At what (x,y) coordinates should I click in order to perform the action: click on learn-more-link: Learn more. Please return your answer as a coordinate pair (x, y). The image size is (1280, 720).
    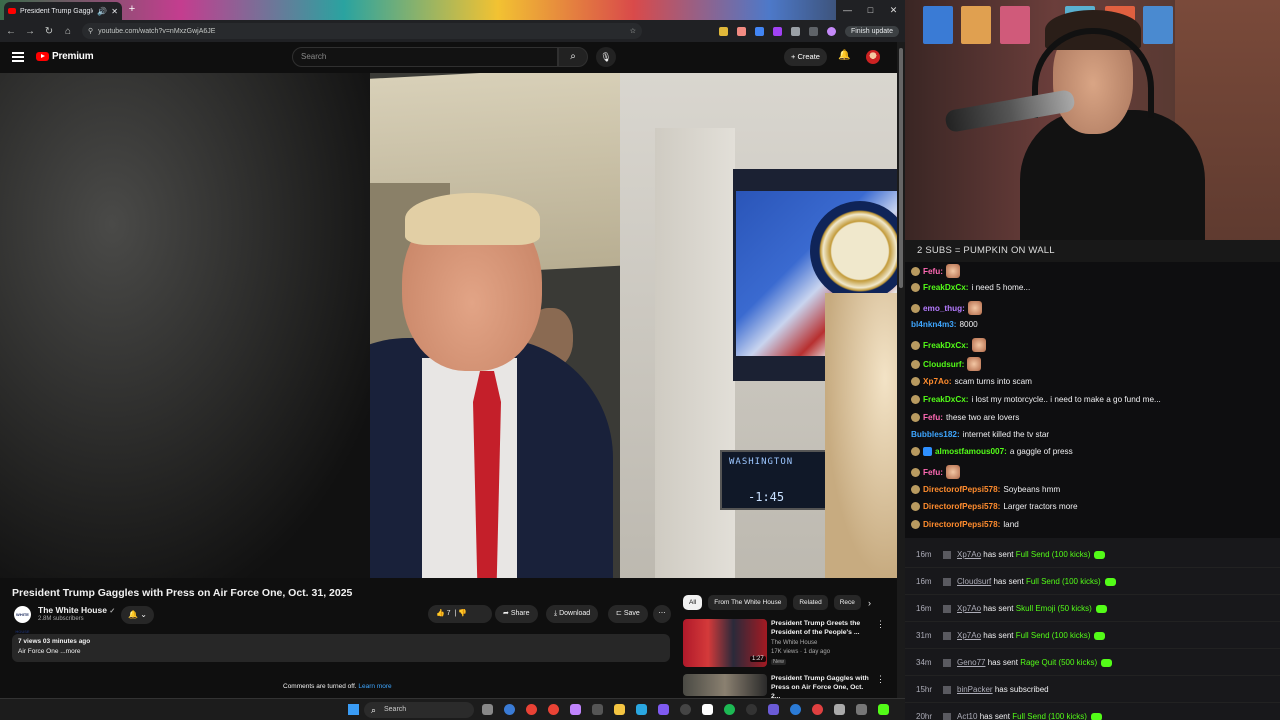
    Looking at the image, I should click on (374, 686).